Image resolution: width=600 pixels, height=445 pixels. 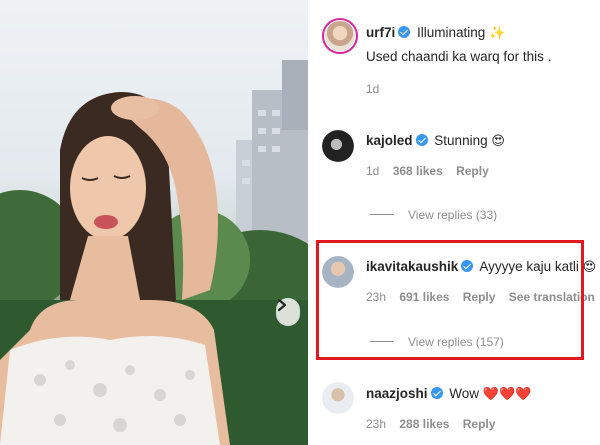 I want to click on likes-count: 288 likes, so click(x=424, y=424).